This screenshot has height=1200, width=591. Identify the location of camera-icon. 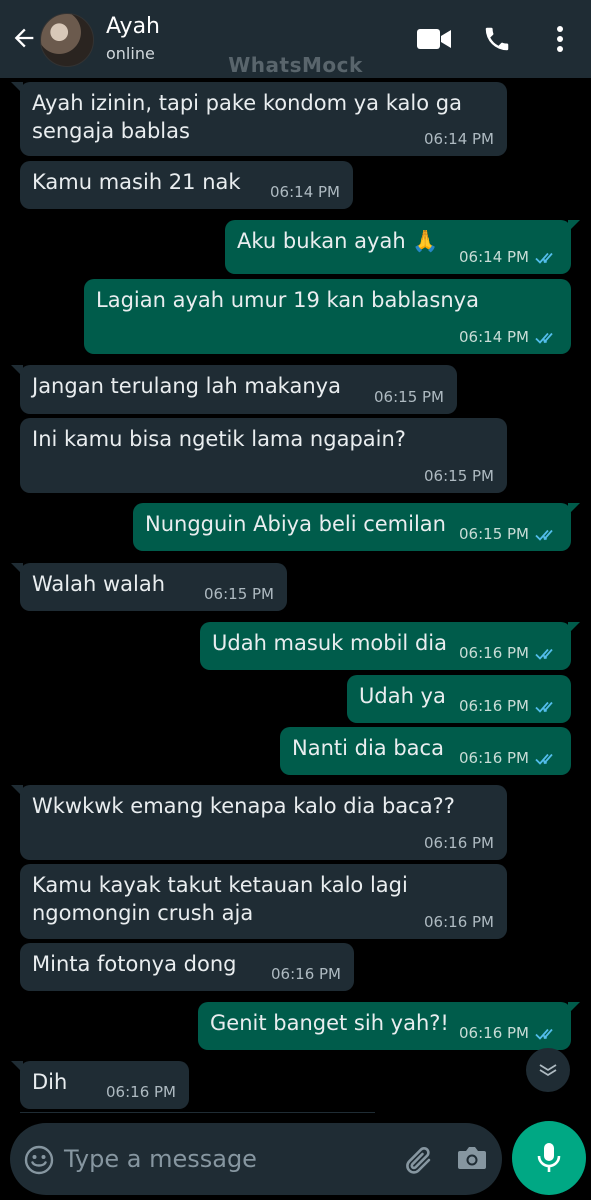
(472, 1158).